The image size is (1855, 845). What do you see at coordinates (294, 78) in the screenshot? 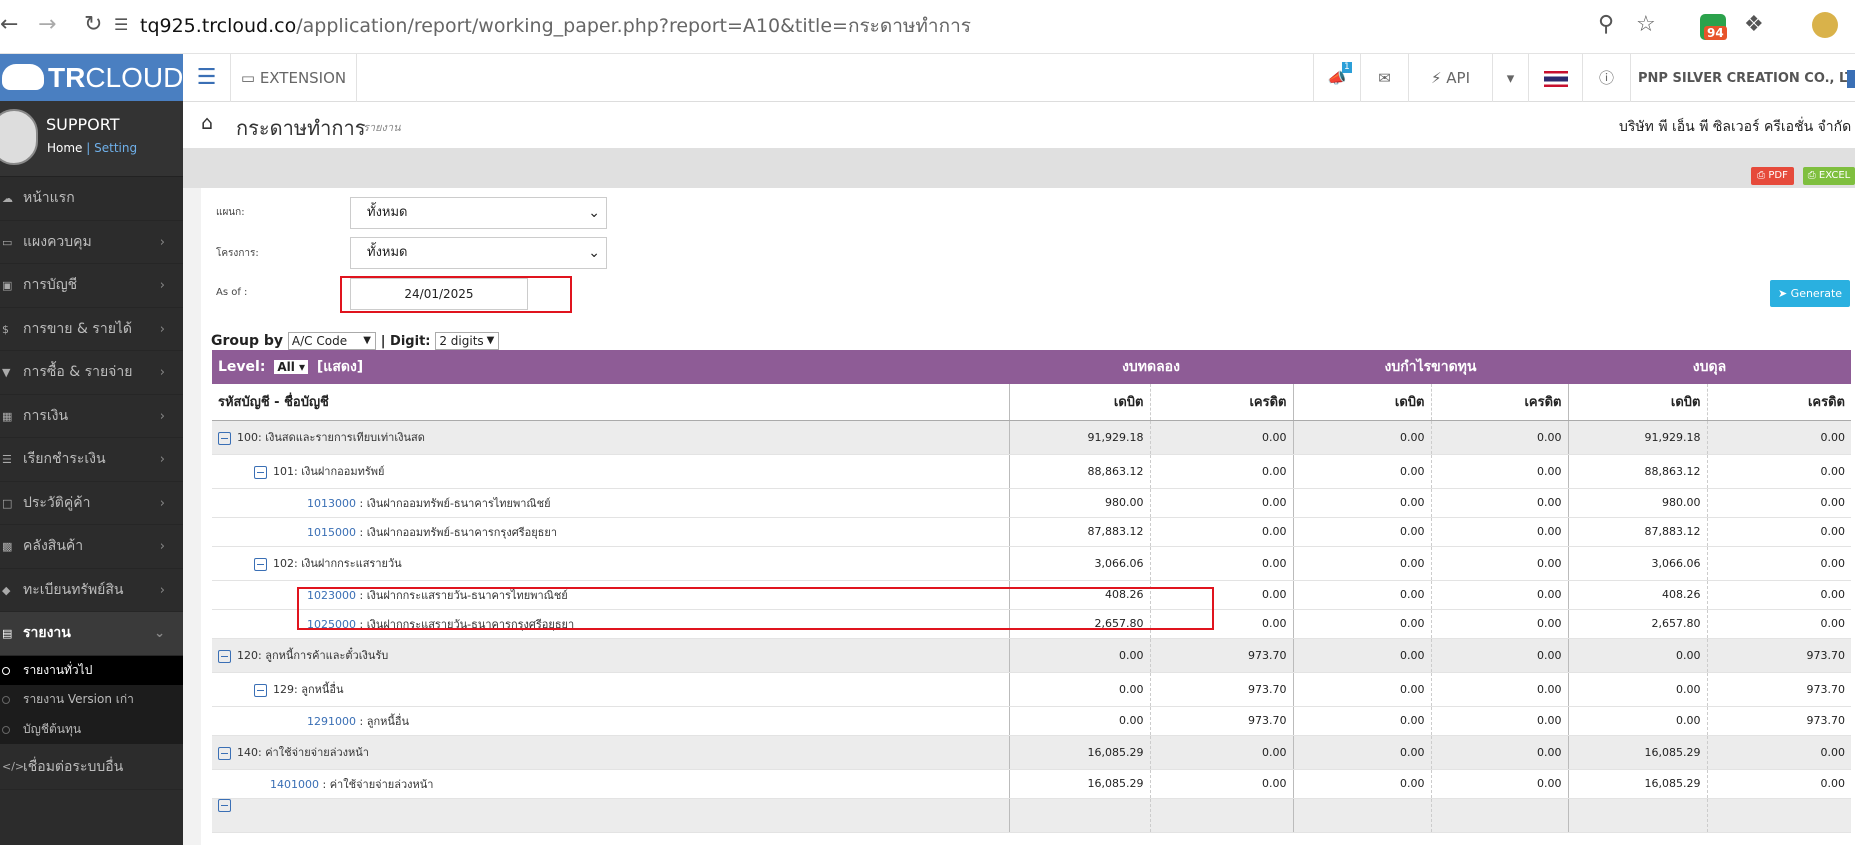
I see `extension-button: ▭ EXTENSION` at bounding box center [294, 78].